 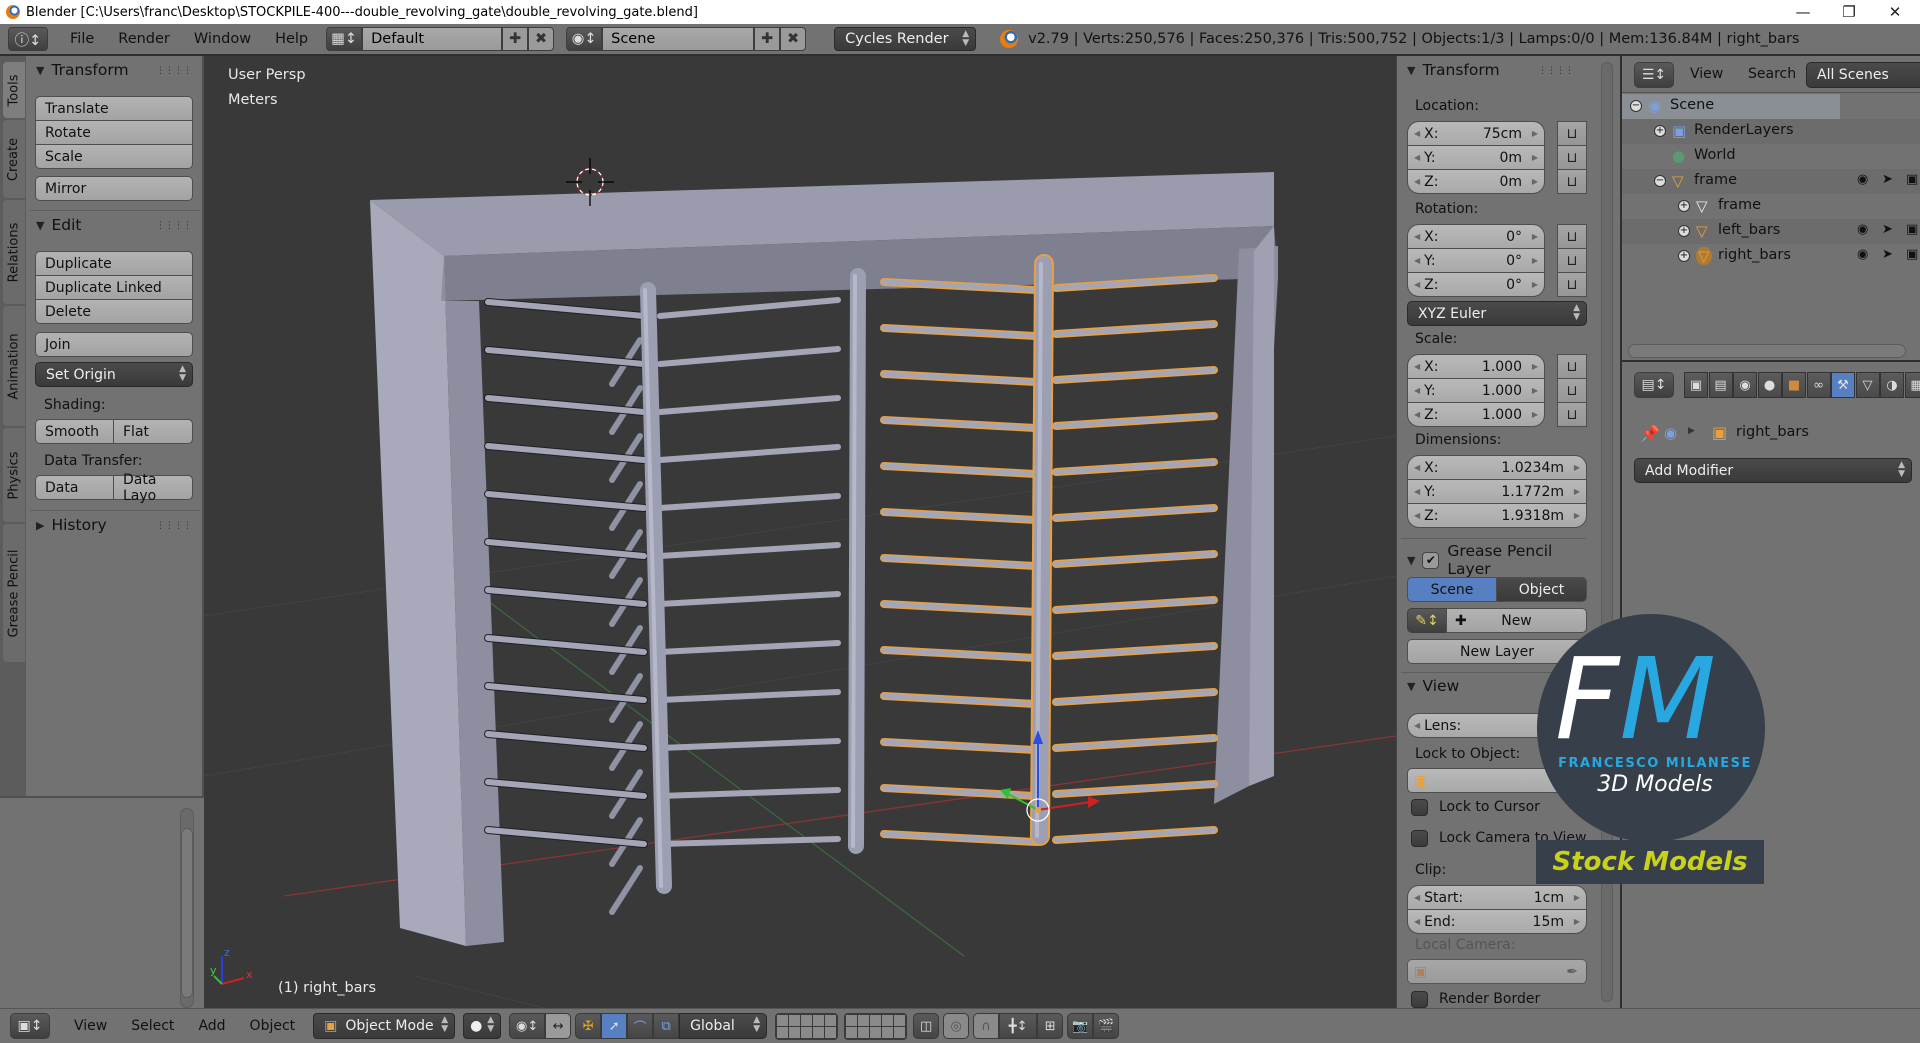 What do you see at coordinates (1497, 897) in the screenshot?
I see `clip-start-field: ◀ Start: 1cm ▶` at bounding box center [1497, 897].